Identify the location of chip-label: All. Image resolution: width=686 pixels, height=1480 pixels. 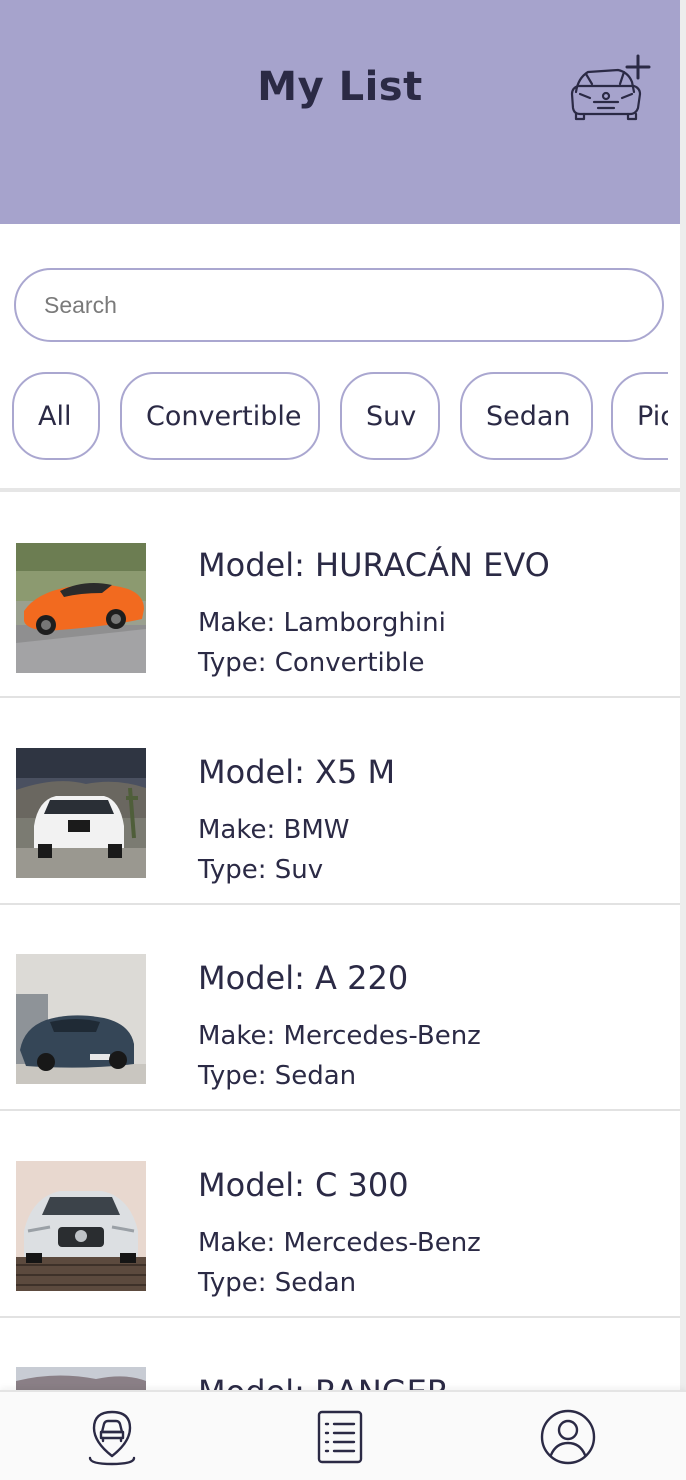
(55, 416).